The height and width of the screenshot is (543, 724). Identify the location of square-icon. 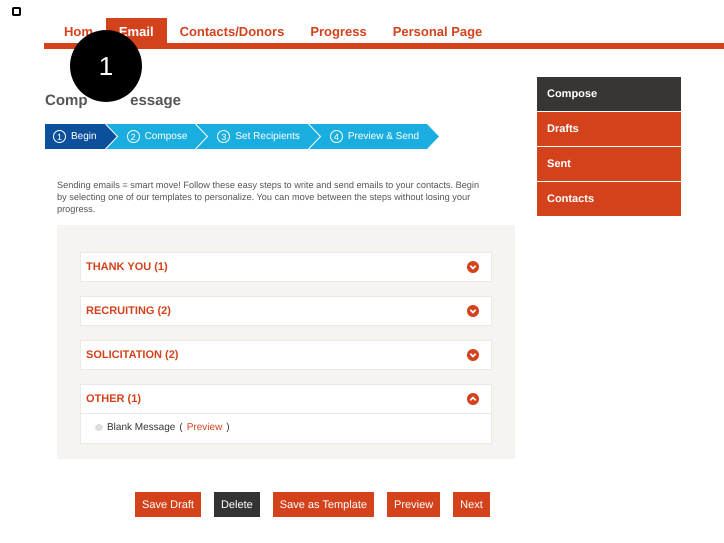
(16, 11).